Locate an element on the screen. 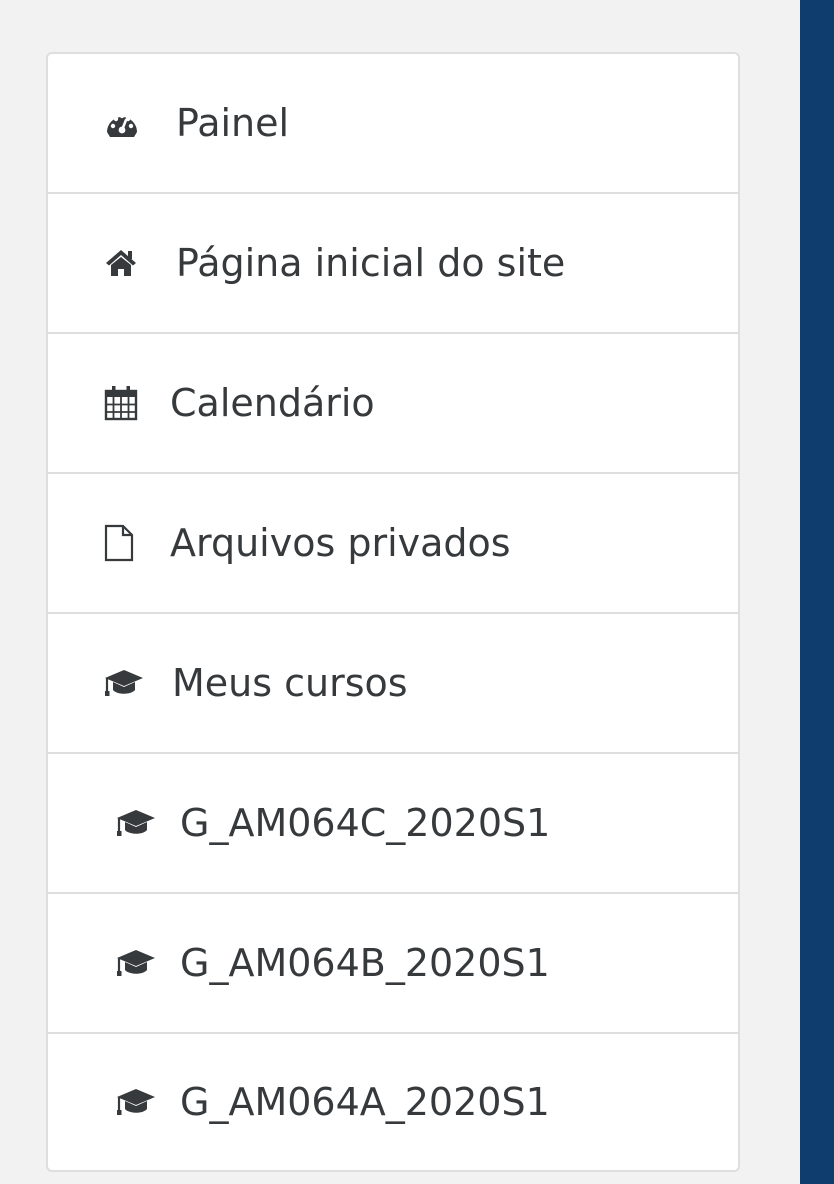 Image resolution: width=834 pixels, height=1184 pixels. nav-item-label: Meus cursos is located at coordinates (290, 683).